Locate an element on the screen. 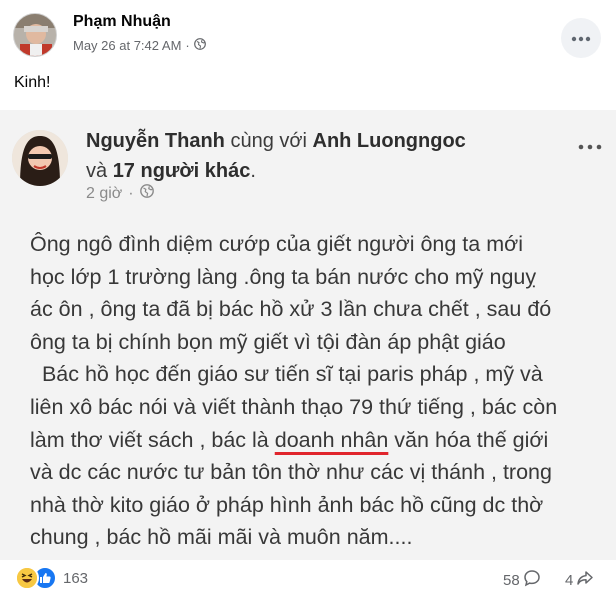 This screenshot has width=616, height=601. shared-time-text: 2 giờ is located at coordinates (104, 193).